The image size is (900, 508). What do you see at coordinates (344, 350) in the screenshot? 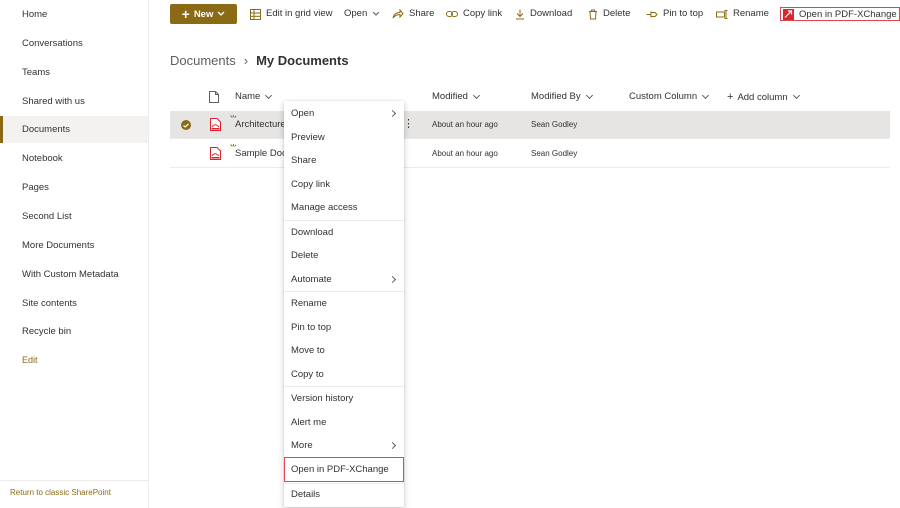
I see `menu-item-move-to: Move to` at bounding box center [344, 350].